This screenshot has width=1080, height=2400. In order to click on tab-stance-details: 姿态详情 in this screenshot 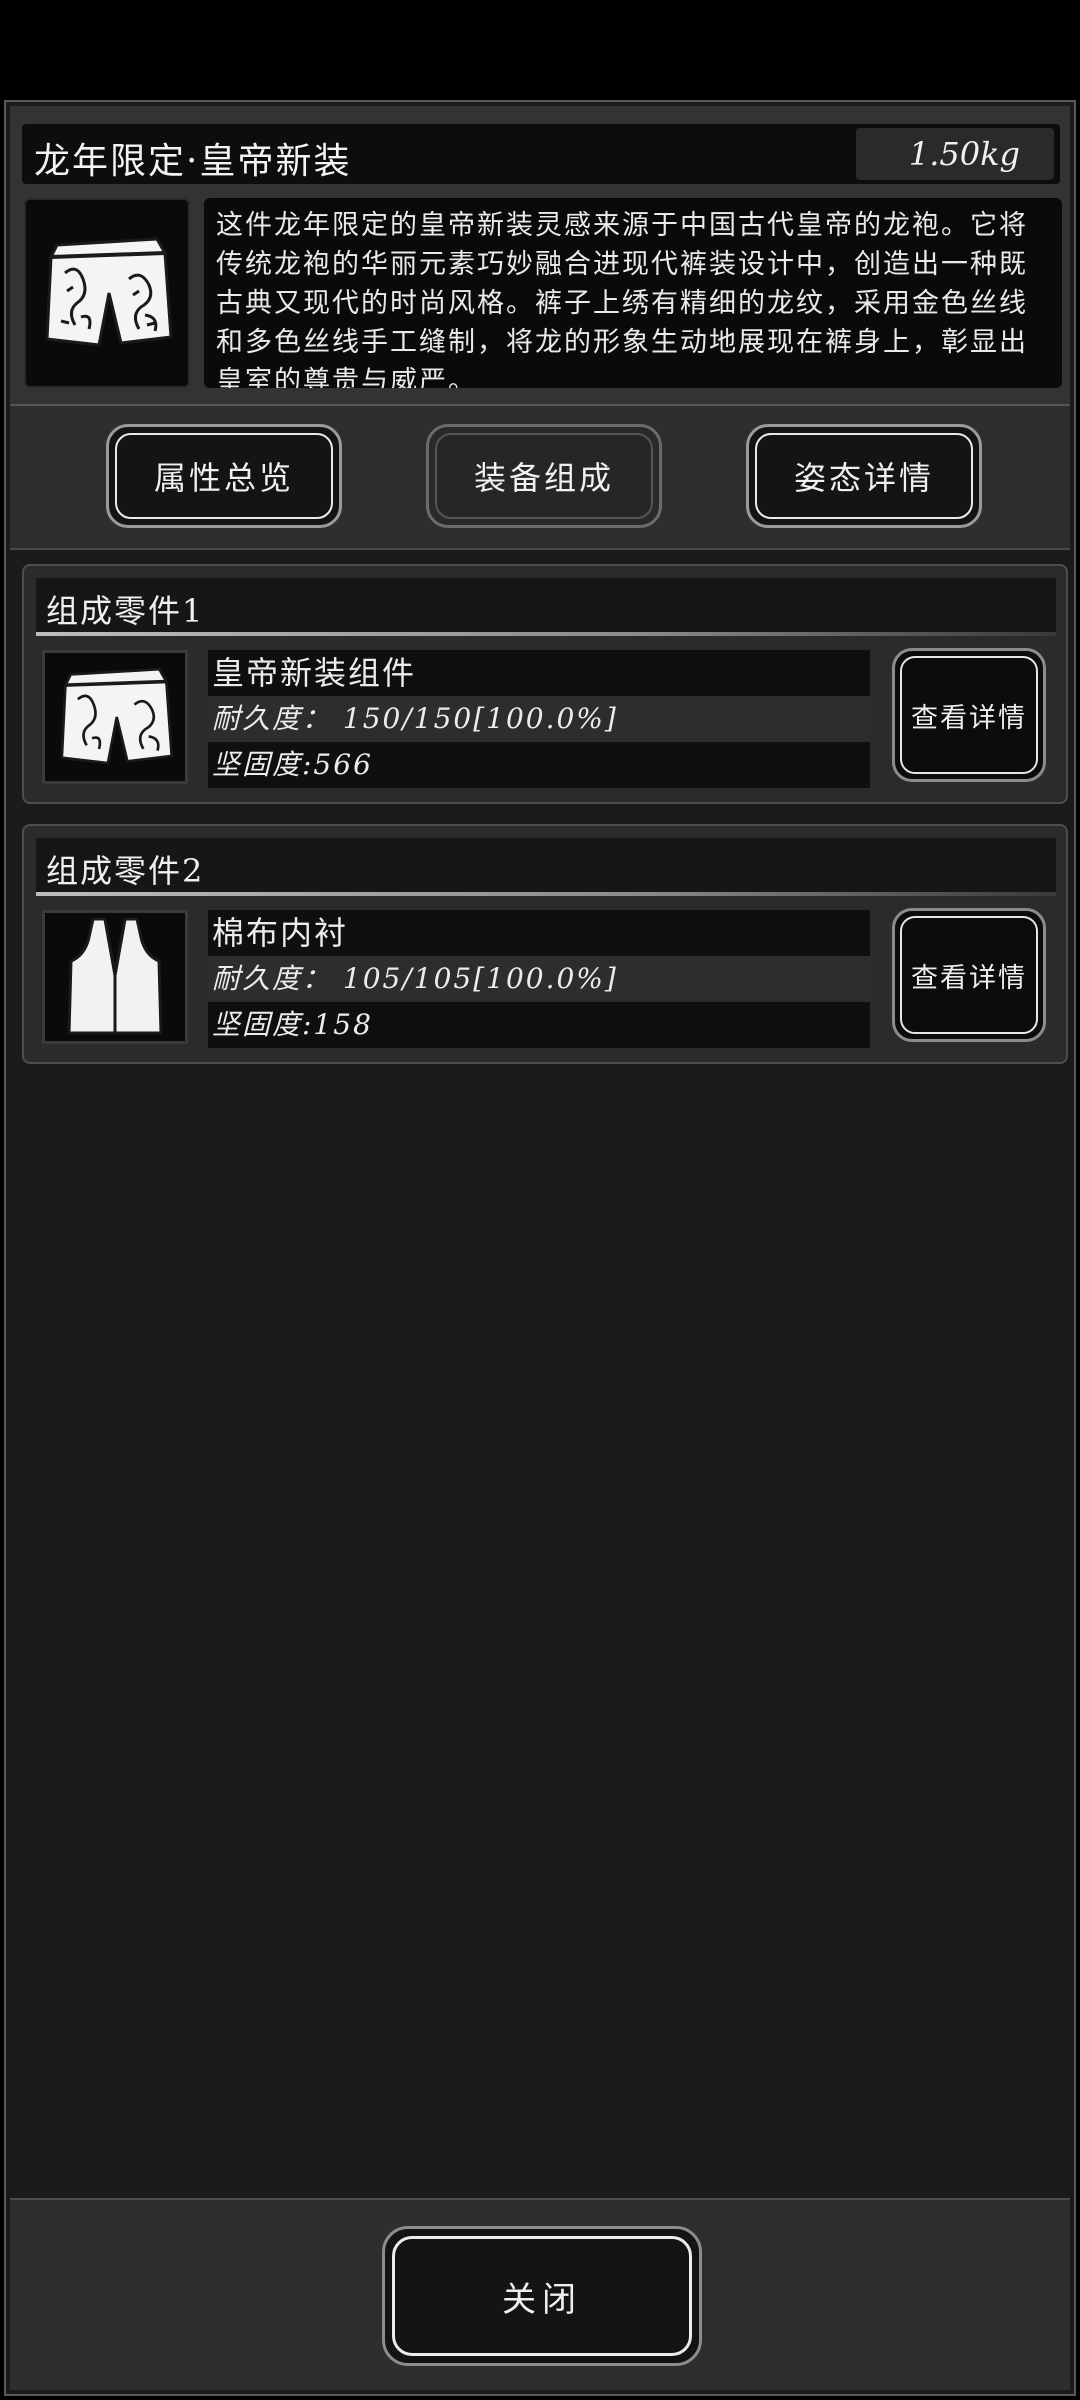, I will do `click(864, 476)`.